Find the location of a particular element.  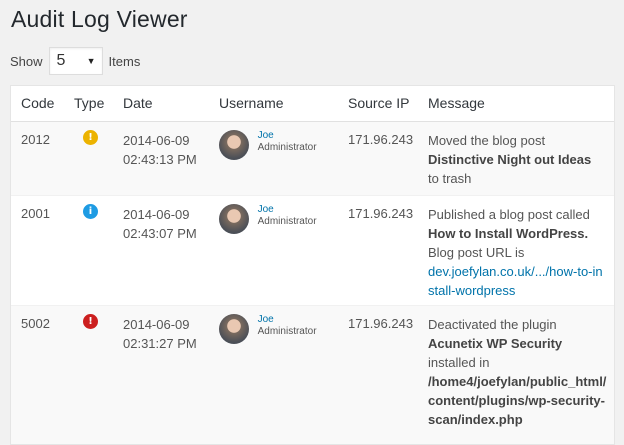

post-title: How to Install WordPress. is located at coordinates (508, 233).